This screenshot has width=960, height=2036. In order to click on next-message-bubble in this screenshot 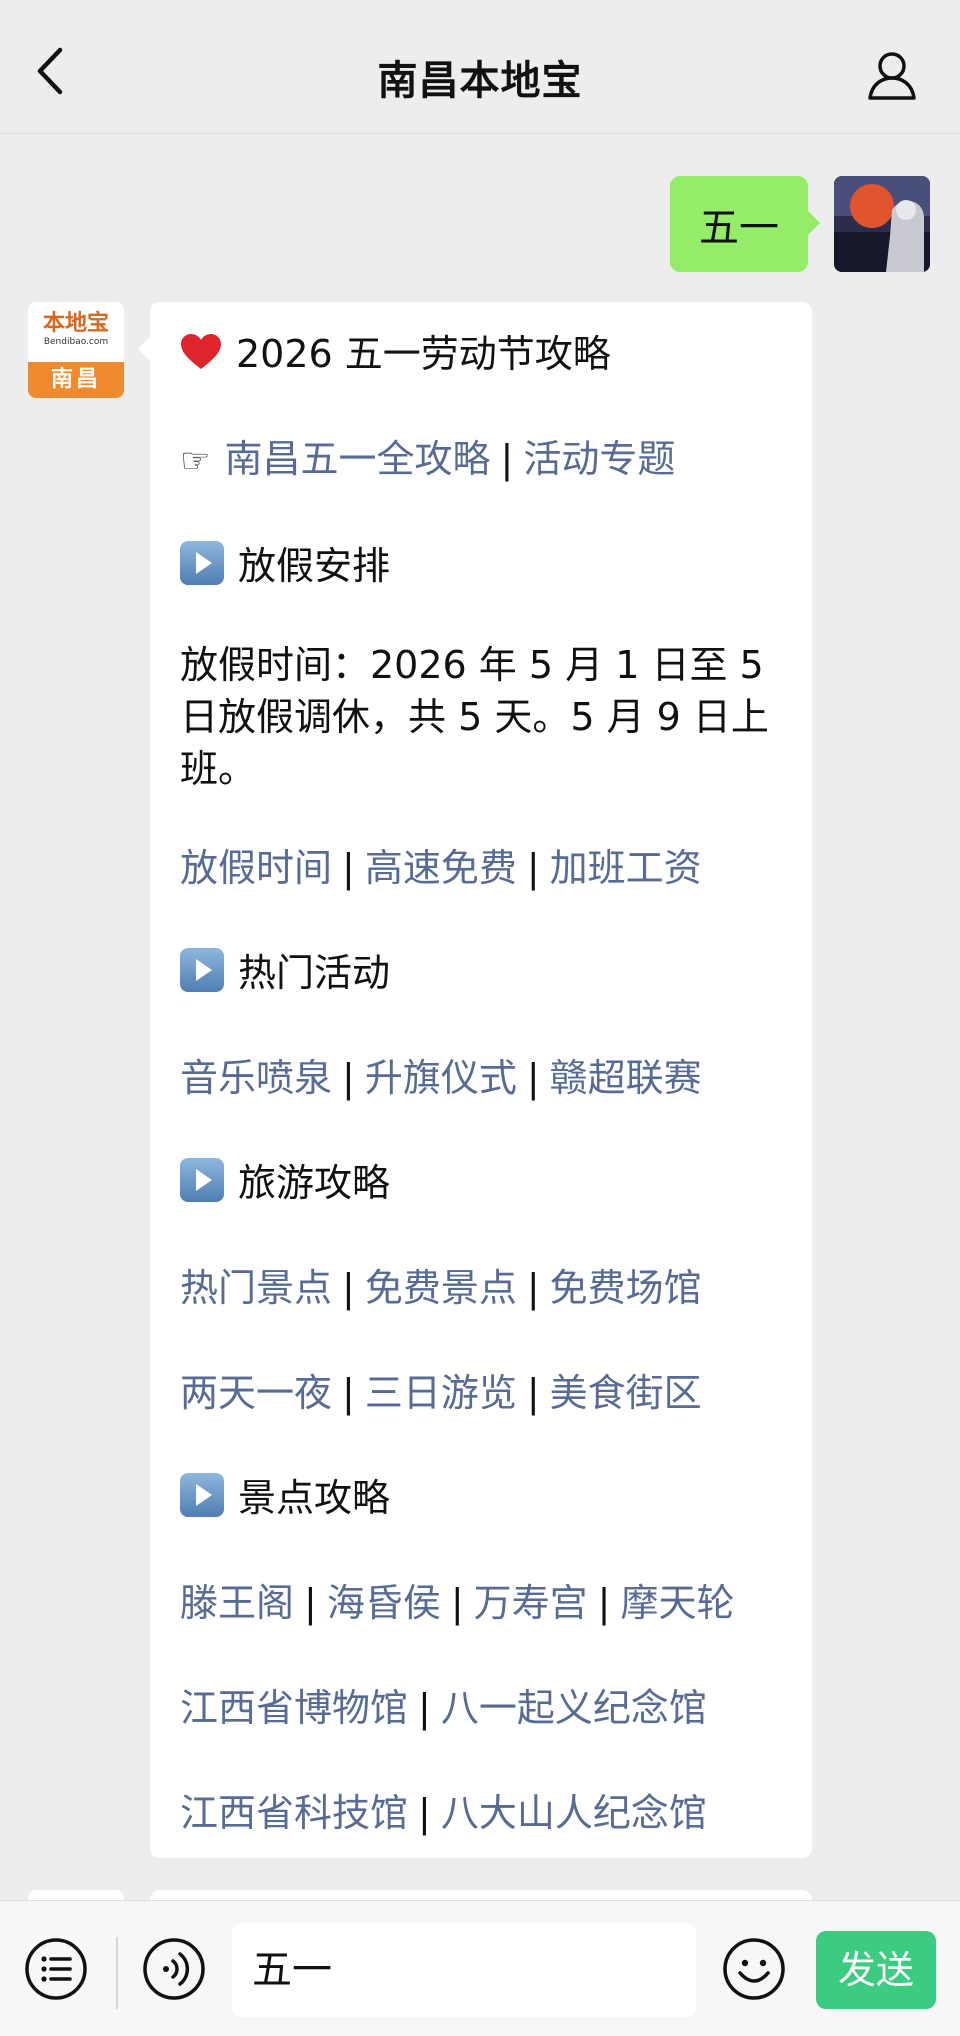, I will do `click(481, 1895)`.